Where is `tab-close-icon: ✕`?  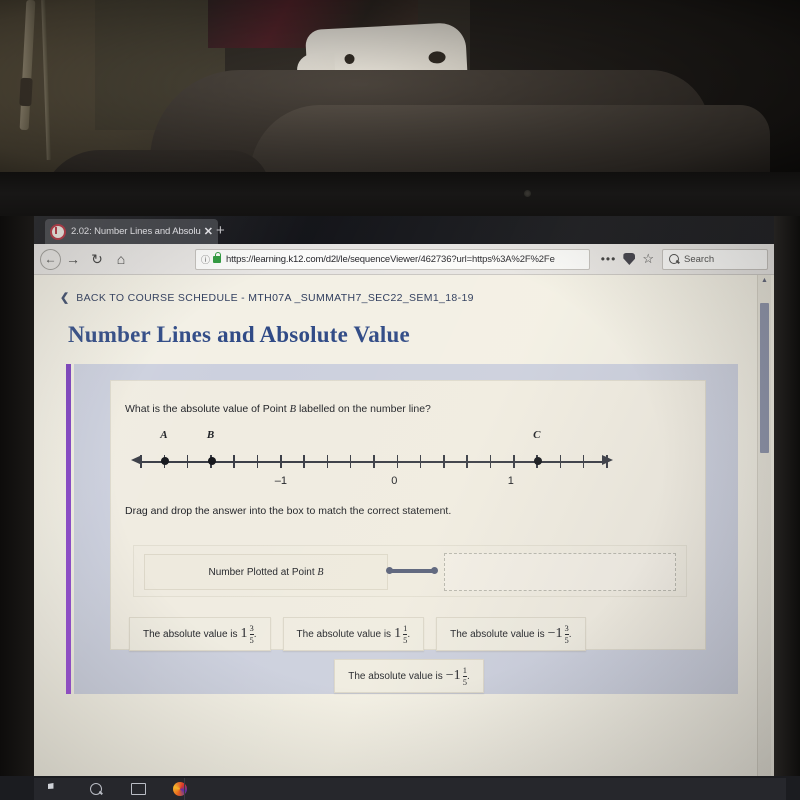 tab-close-icon: ✕ is located at coordinates (208, 231).